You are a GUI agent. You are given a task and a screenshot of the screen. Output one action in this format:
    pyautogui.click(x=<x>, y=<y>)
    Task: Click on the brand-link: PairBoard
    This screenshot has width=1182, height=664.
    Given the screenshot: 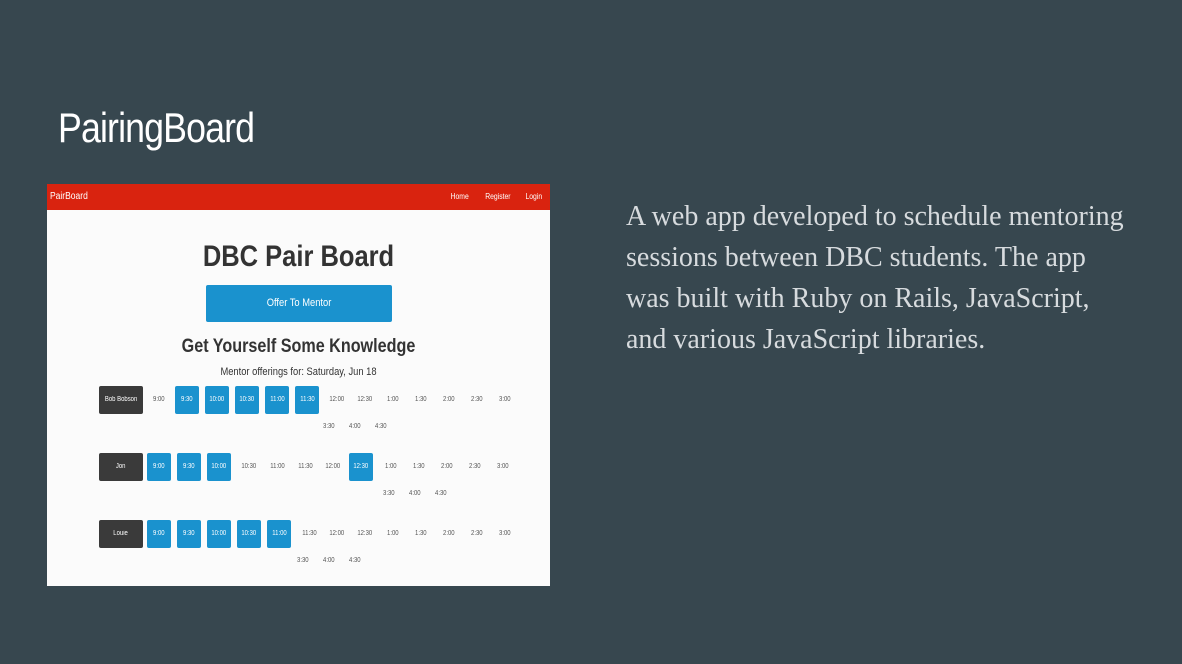 What is the action you would take?
    pyautogui.click(x=69, y=196)
    